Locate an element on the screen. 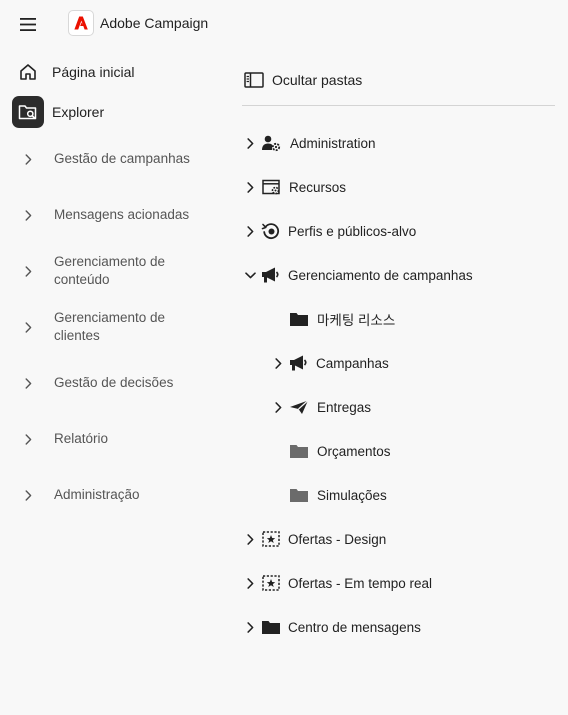  panel-toggle-icon is located at coordinates (254, 80).